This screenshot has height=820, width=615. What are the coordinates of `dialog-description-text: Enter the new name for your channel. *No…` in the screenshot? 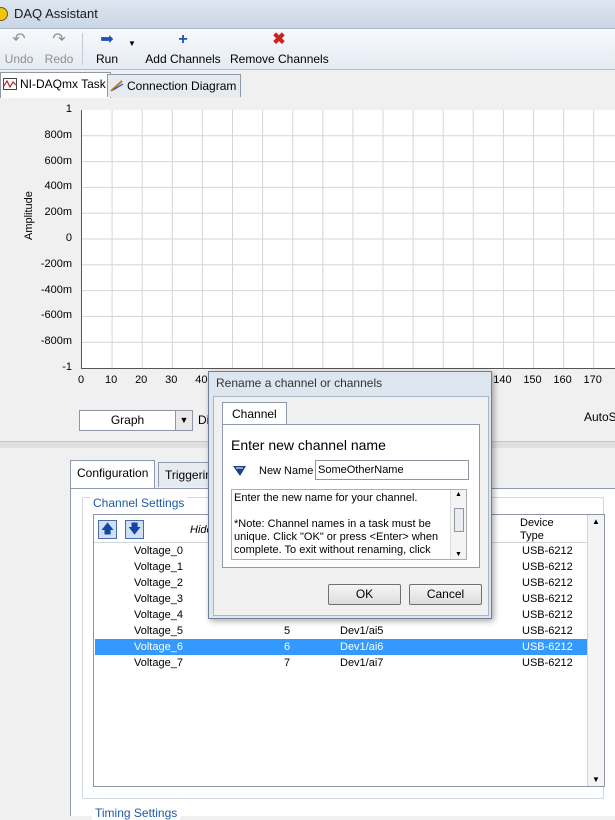 It's located at (336, 524).